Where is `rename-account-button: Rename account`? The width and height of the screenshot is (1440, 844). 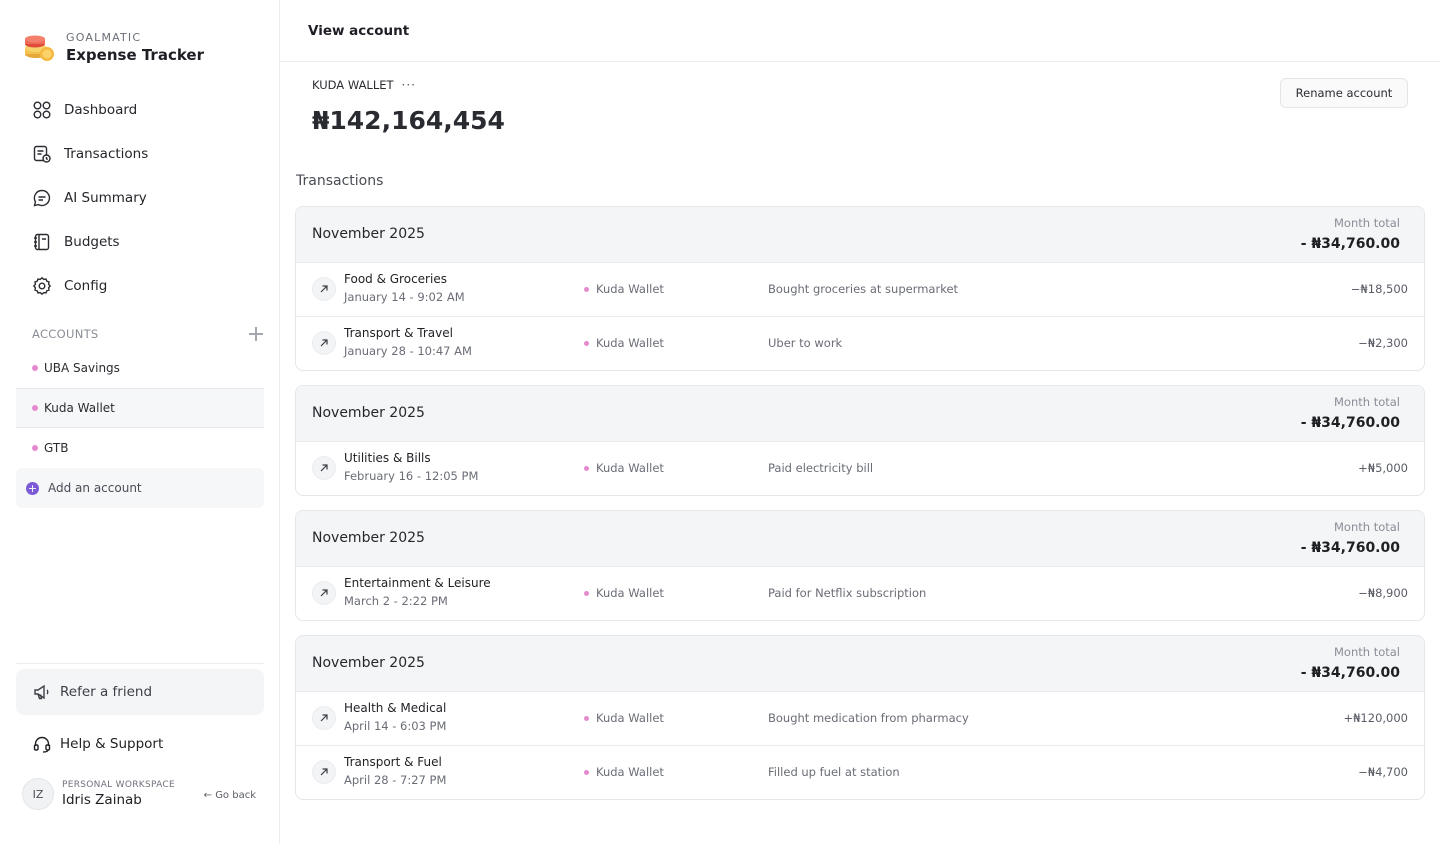 rename-account-button: Rename account is located at coordinates (1344, 93).